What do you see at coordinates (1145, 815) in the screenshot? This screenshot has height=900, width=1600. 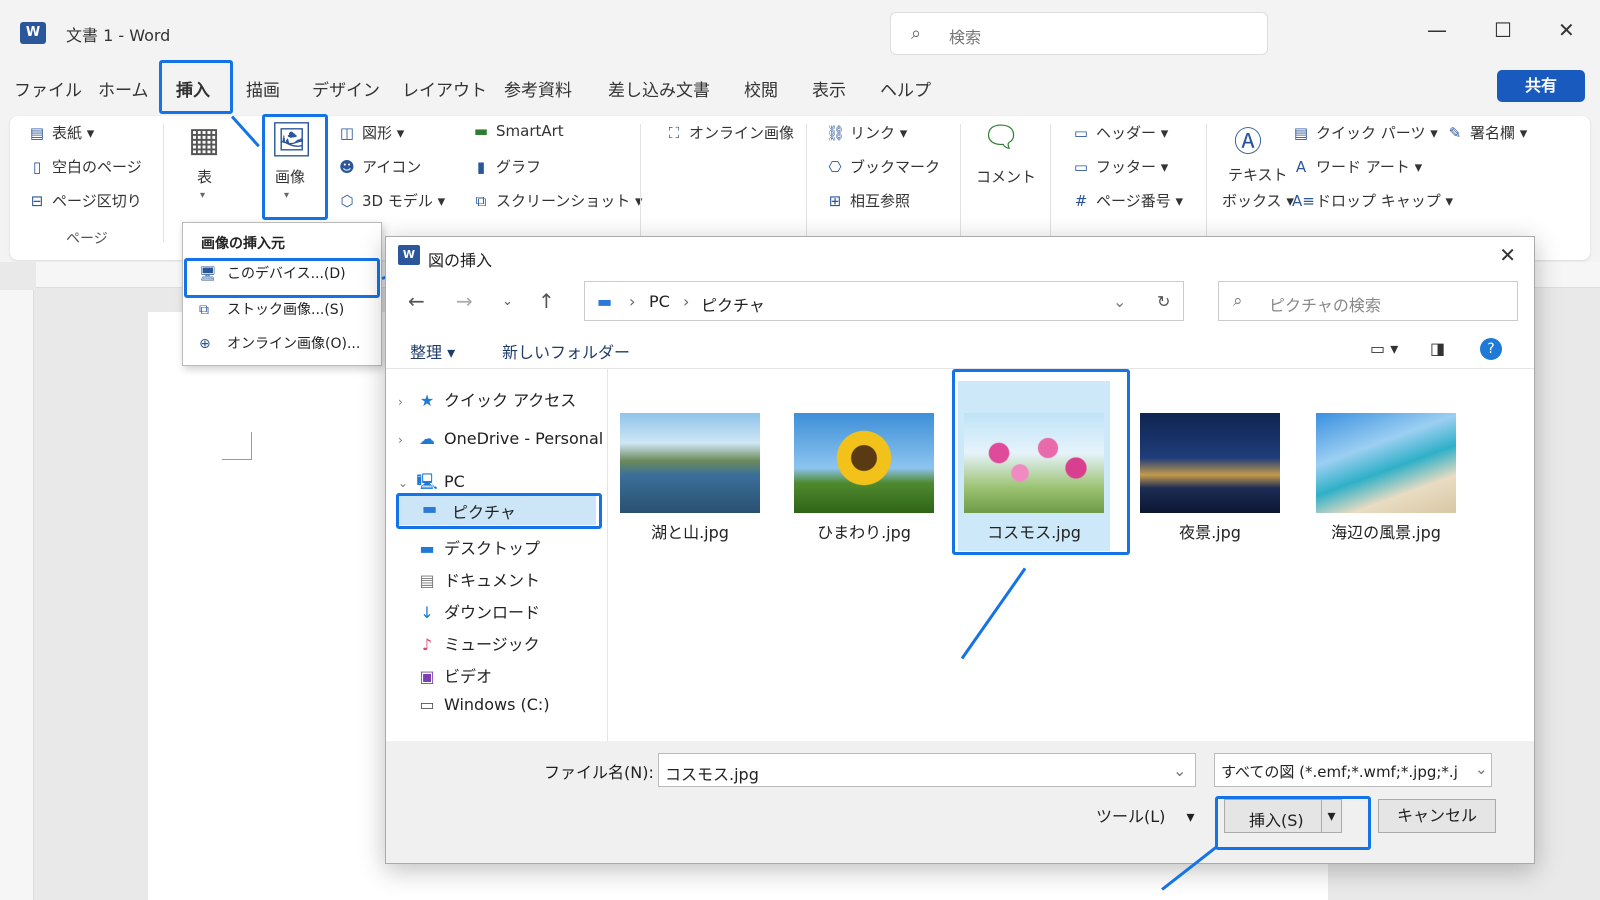 I see `tools-button: ツール(L) ▾` at bounding box center [1145, 815].